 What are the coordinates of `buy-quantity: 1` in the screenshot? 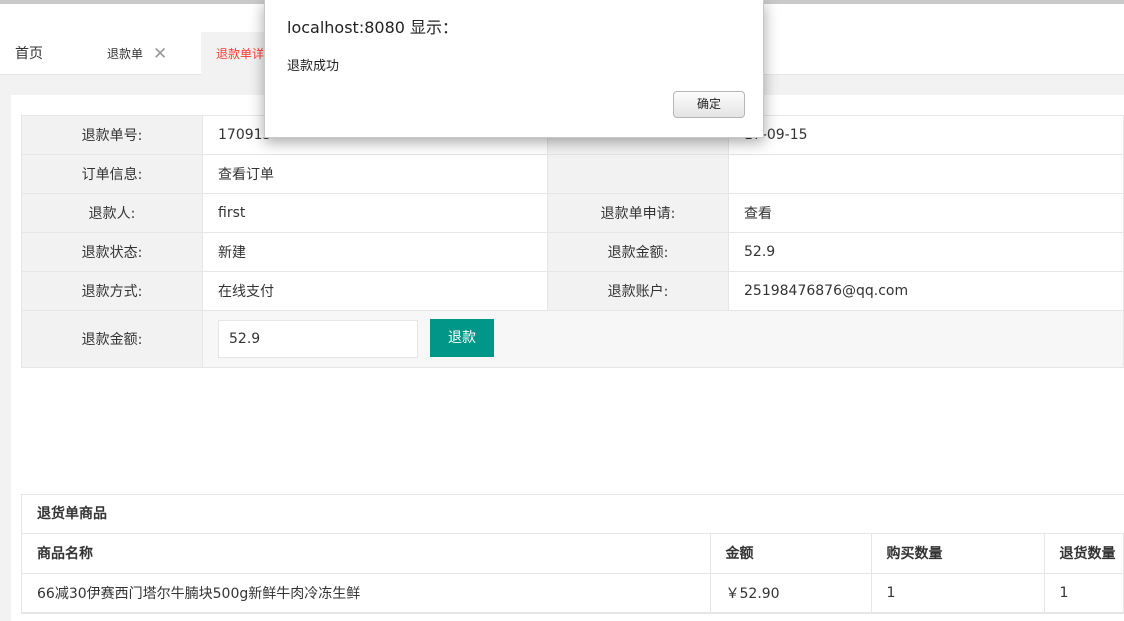 It's located at (958, 593).